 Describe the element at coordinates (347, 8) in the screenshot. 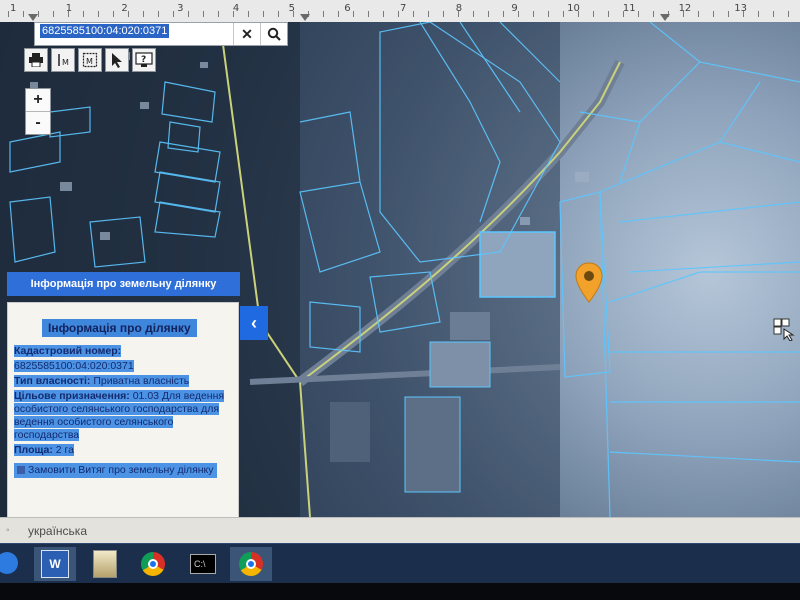

I see `ruler-number: 6` at that location.